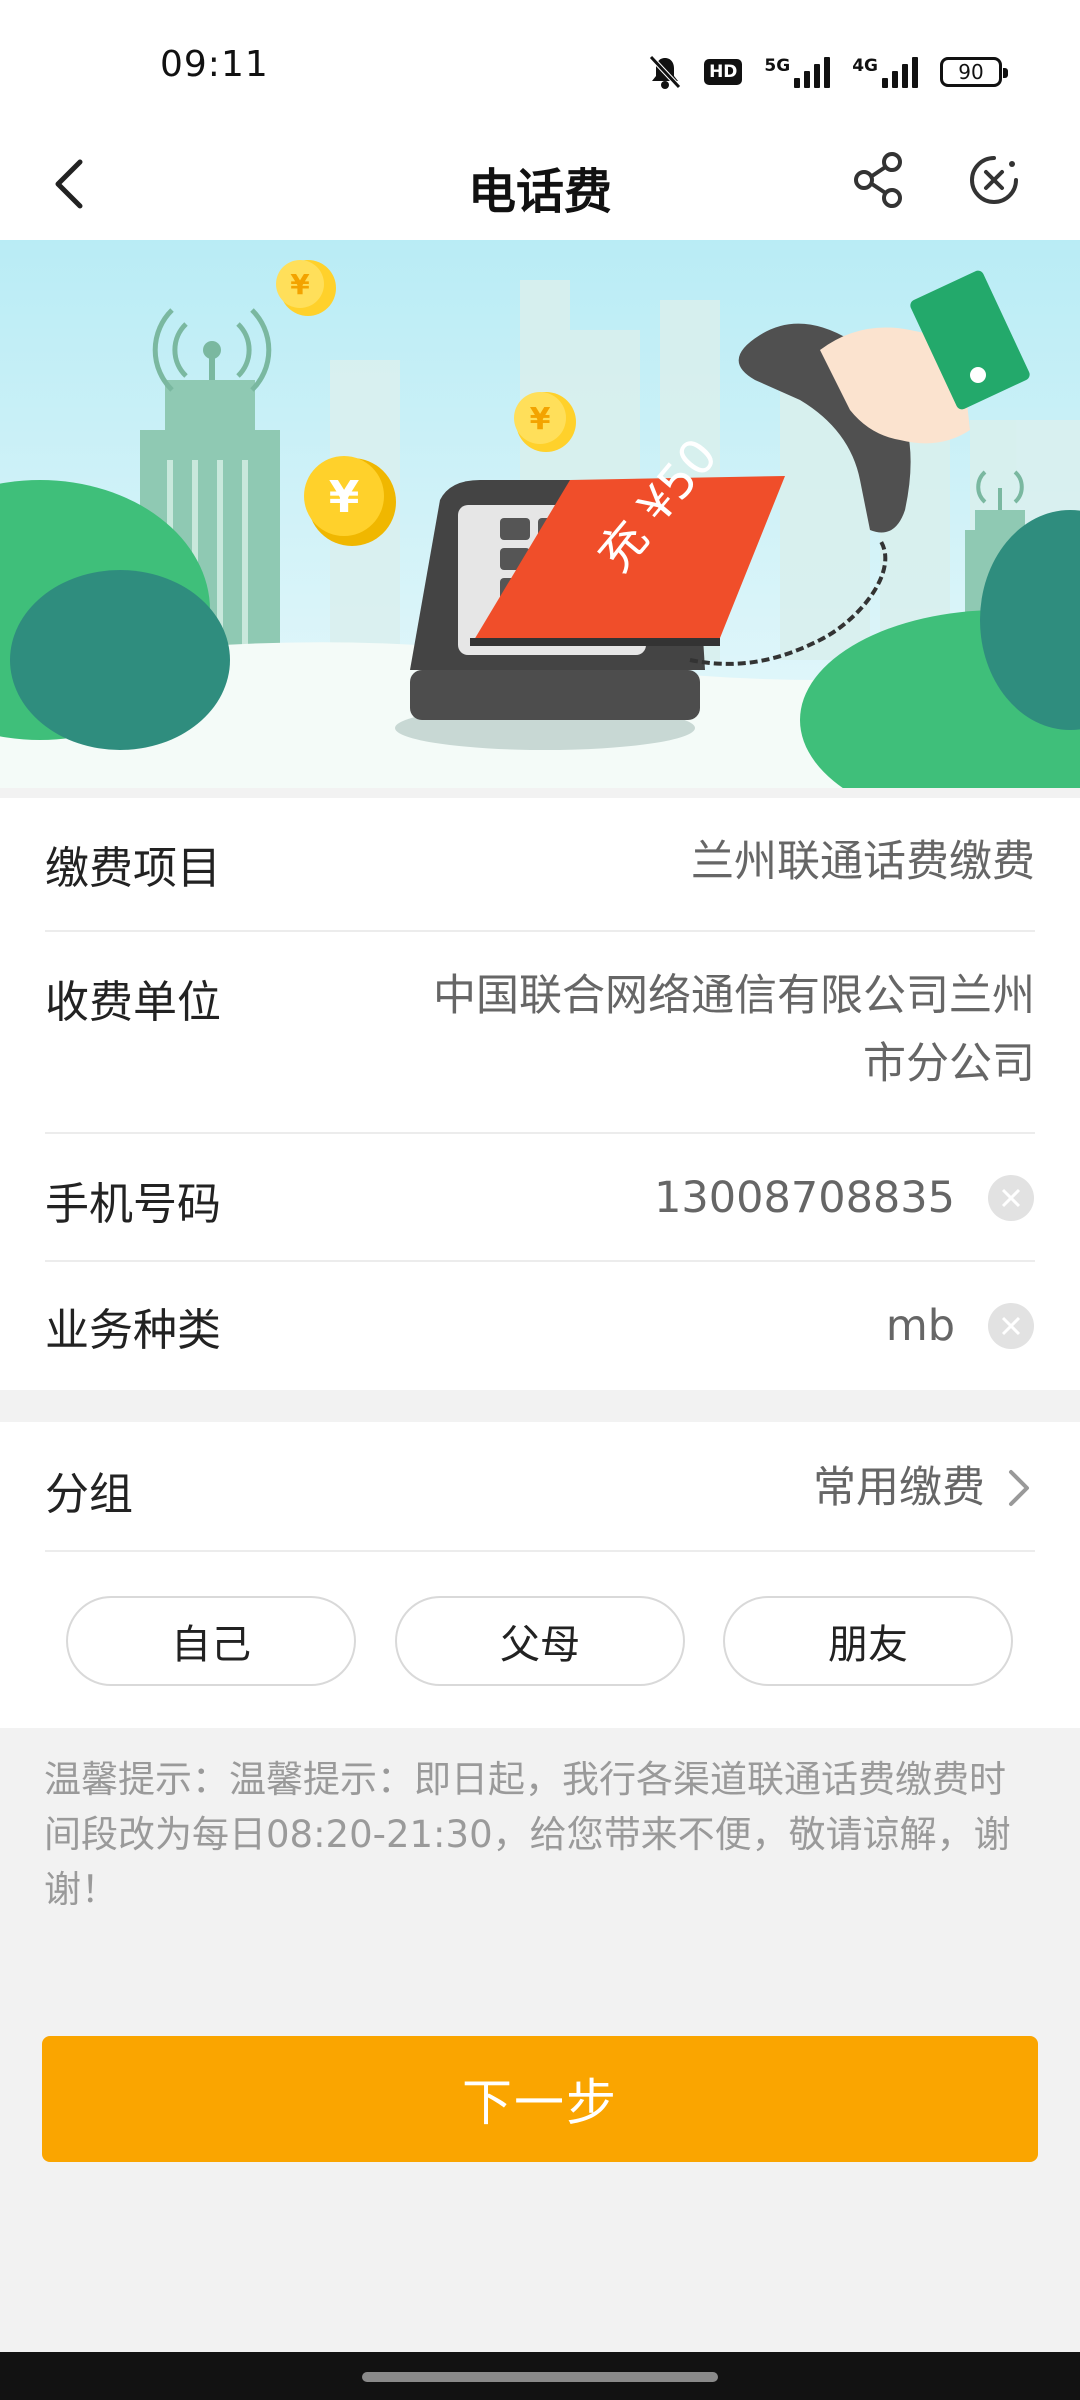 The image size is (1080, 2400). Describe the element at coordinates (994, 180) in the screenshot. I see `close-mini-program-icon` at that location.